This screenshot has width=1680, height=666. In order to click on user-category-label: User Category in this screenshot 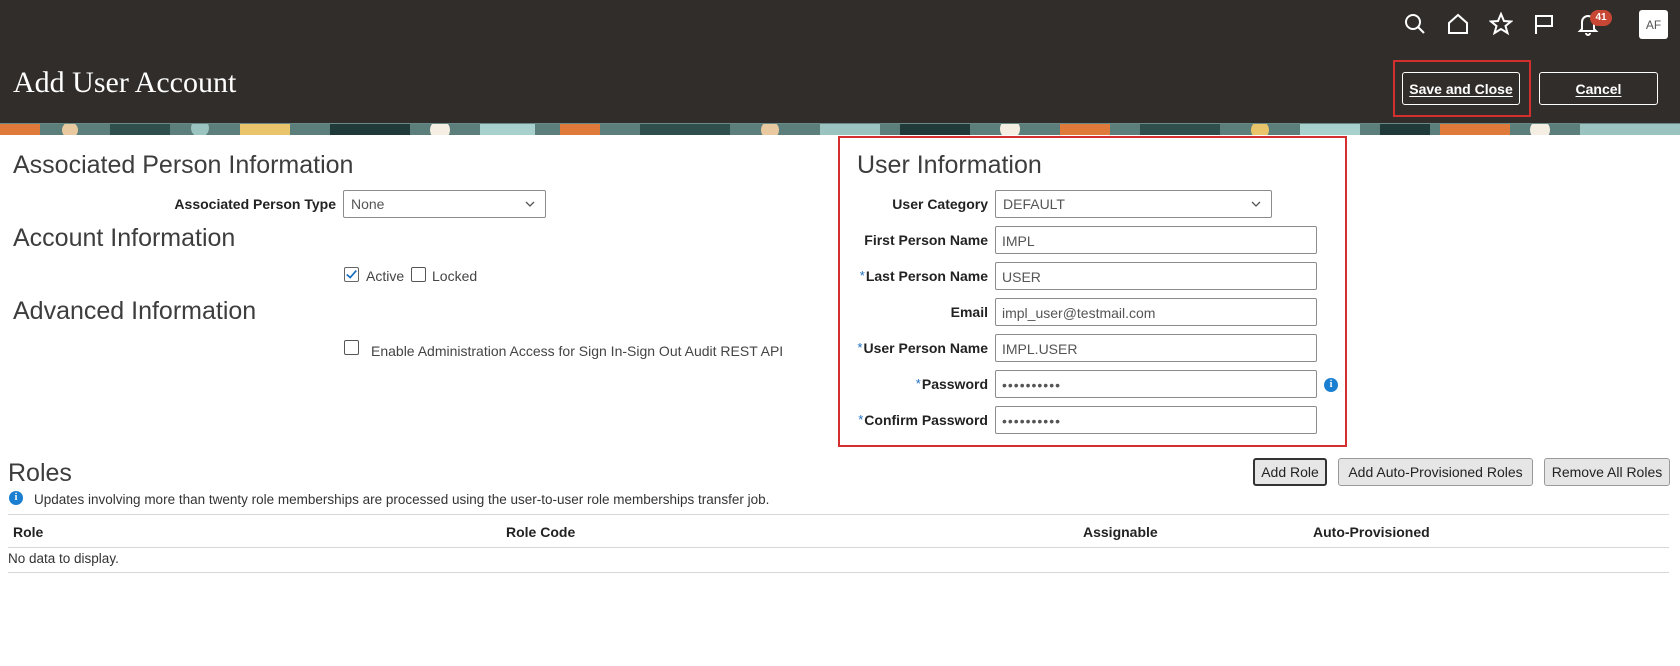, I will do `click(940, 204)`.